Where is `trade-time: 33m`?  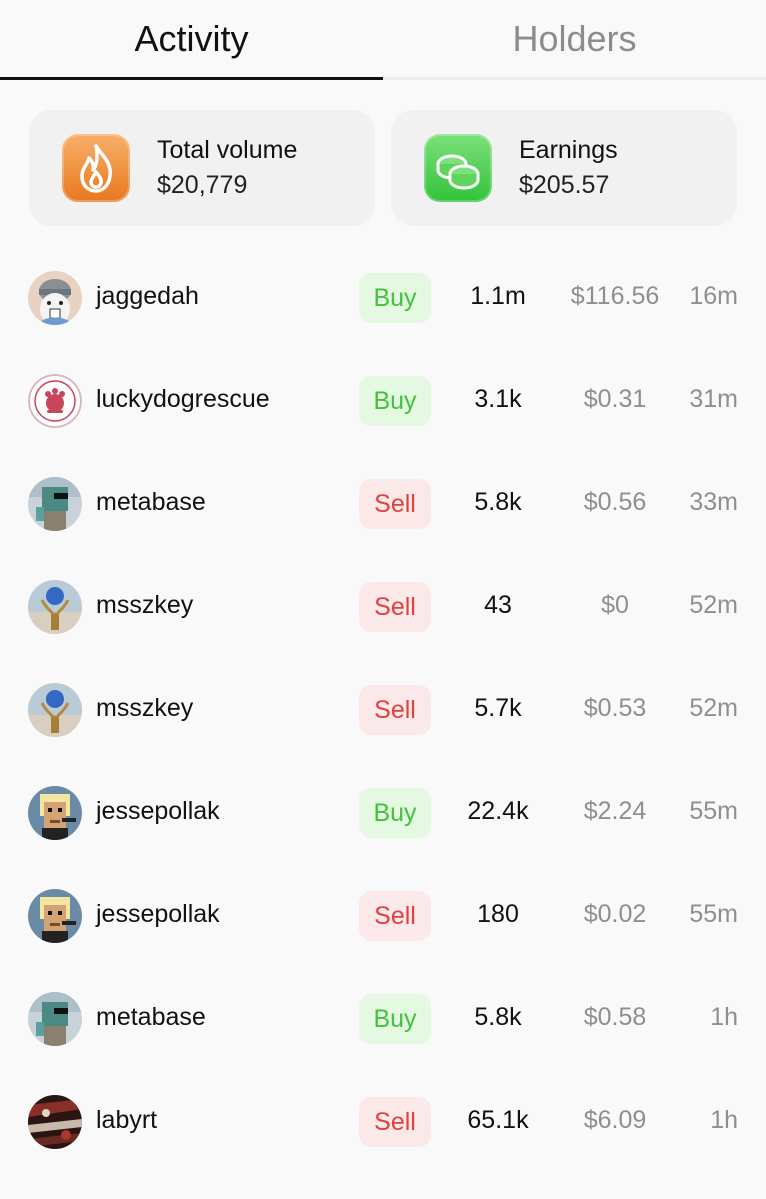 trade-time: 33m is located at coordinates (713, 502).